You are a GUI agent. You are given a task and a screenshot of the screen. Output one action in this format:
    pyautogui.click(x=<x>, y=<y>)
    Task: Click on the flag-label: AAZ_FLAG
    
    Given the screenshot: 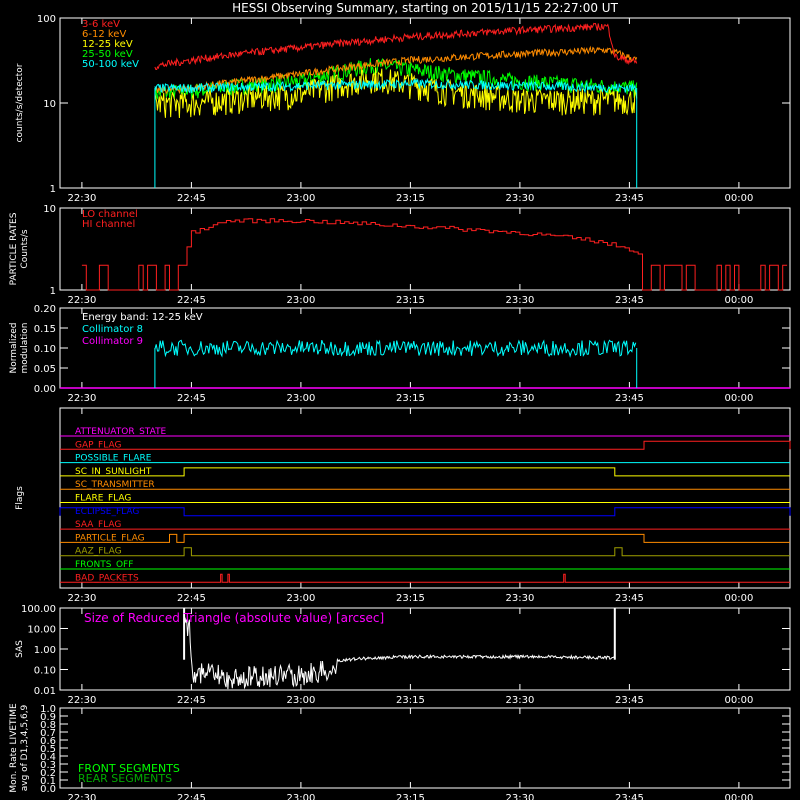 What is the action you would take?
    pyautogui.click(x=98, y=552)
    